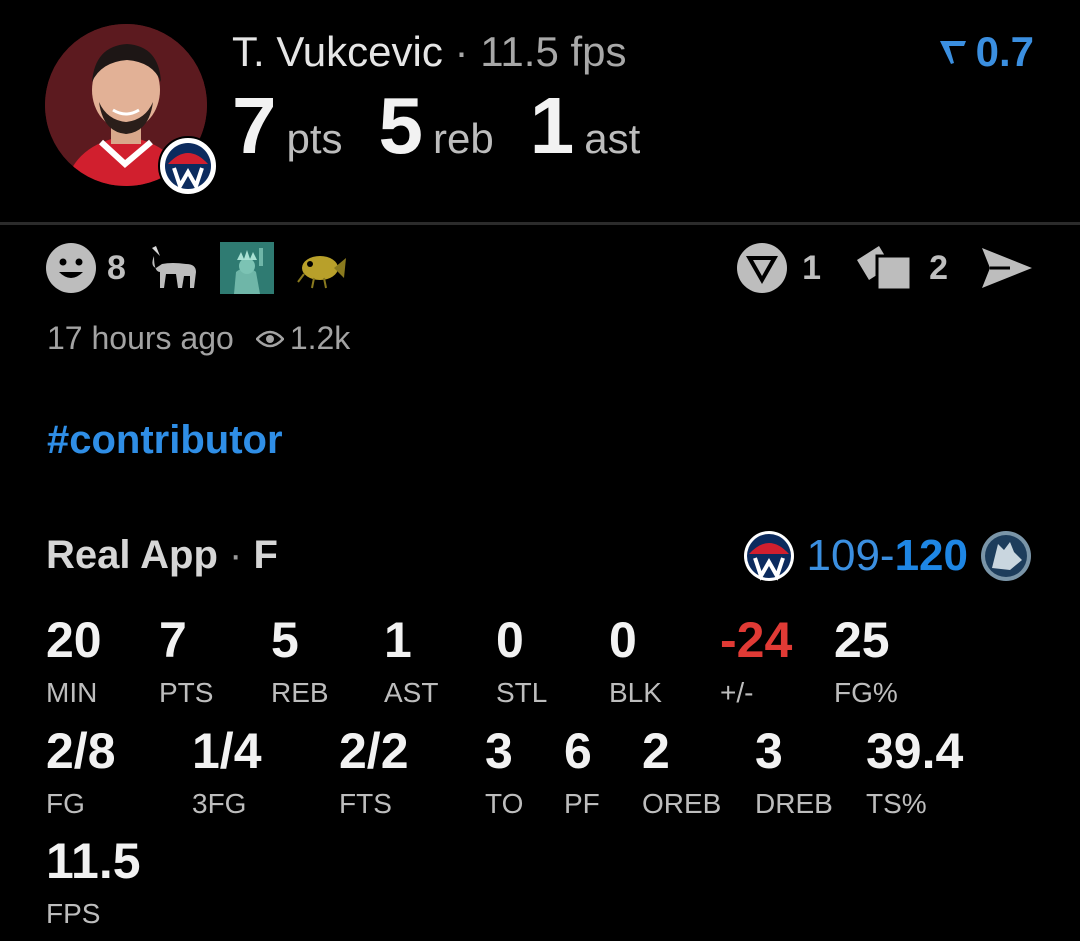 The width and height of the screenshot is (1080, 941). Describe the element at coordinates (612, 138) in the screenshot. I see `ast-unit: ast` at that location.